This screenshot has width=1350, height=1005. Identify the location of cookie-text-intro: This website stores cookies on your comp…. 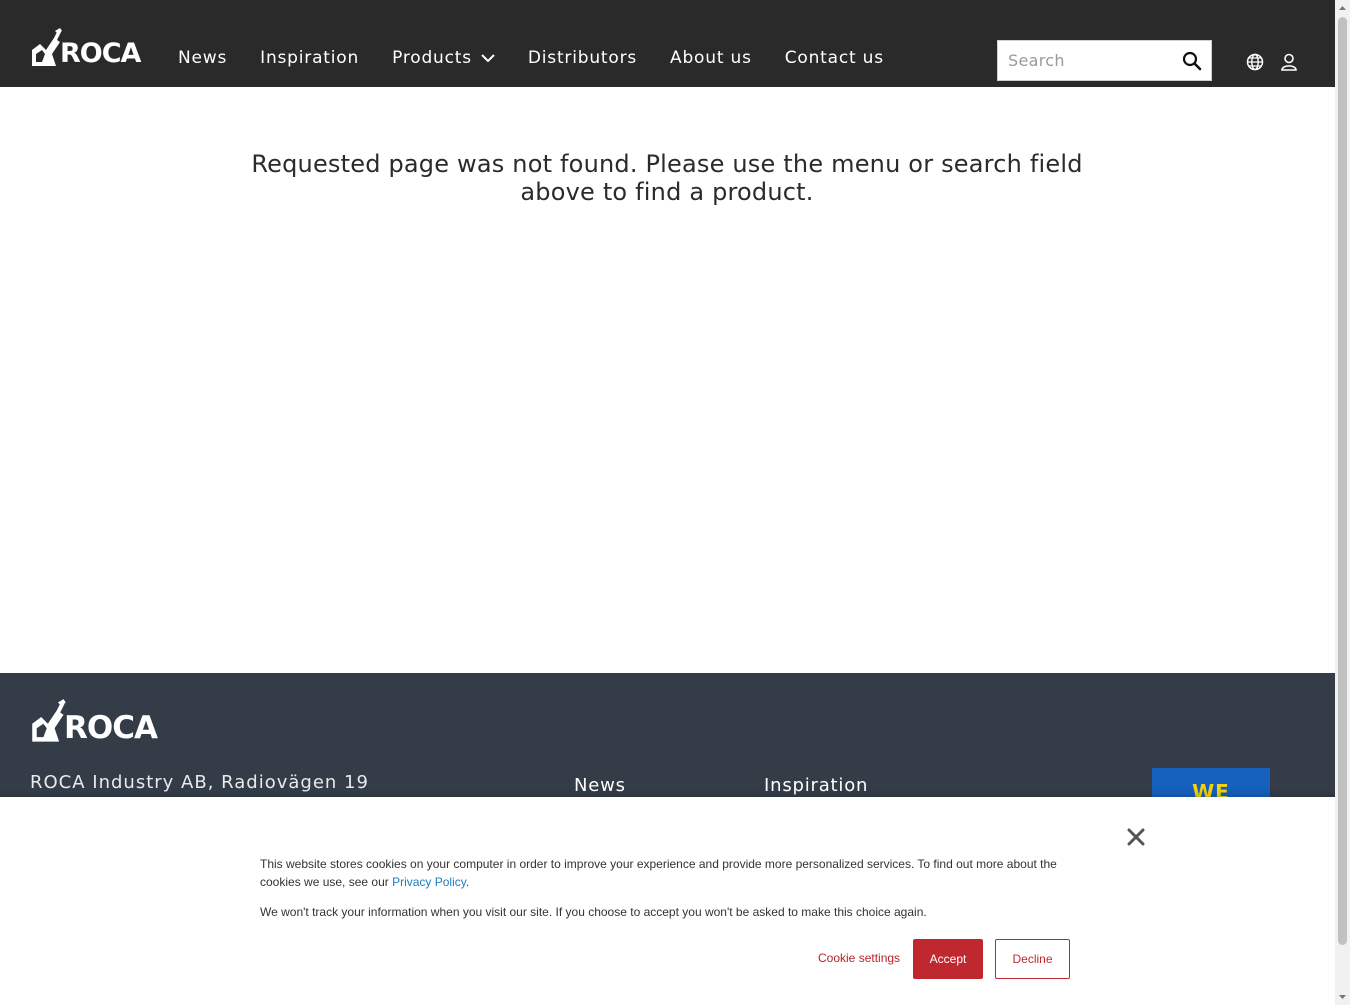
(658, 873).